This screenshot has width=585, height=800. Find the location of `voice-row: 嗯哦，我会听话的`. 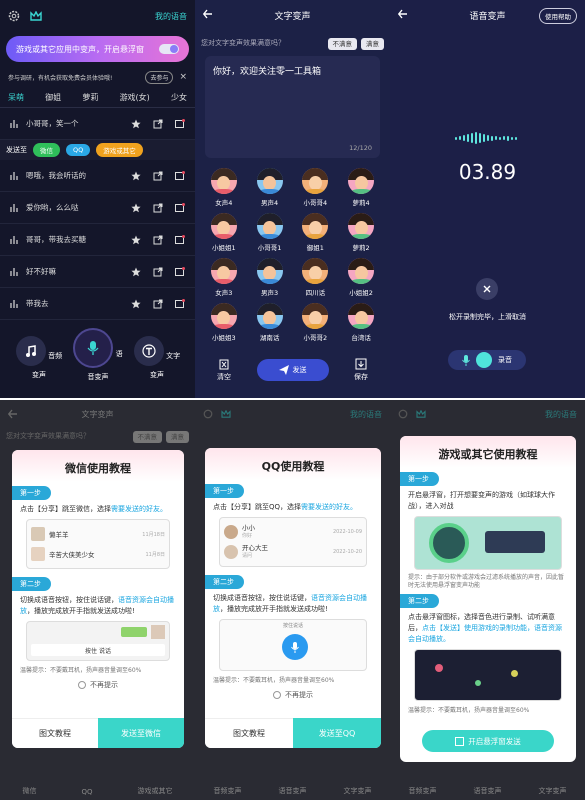

voice-row: 嗯哦，我会听话的 is located at coordinates (97, 176).